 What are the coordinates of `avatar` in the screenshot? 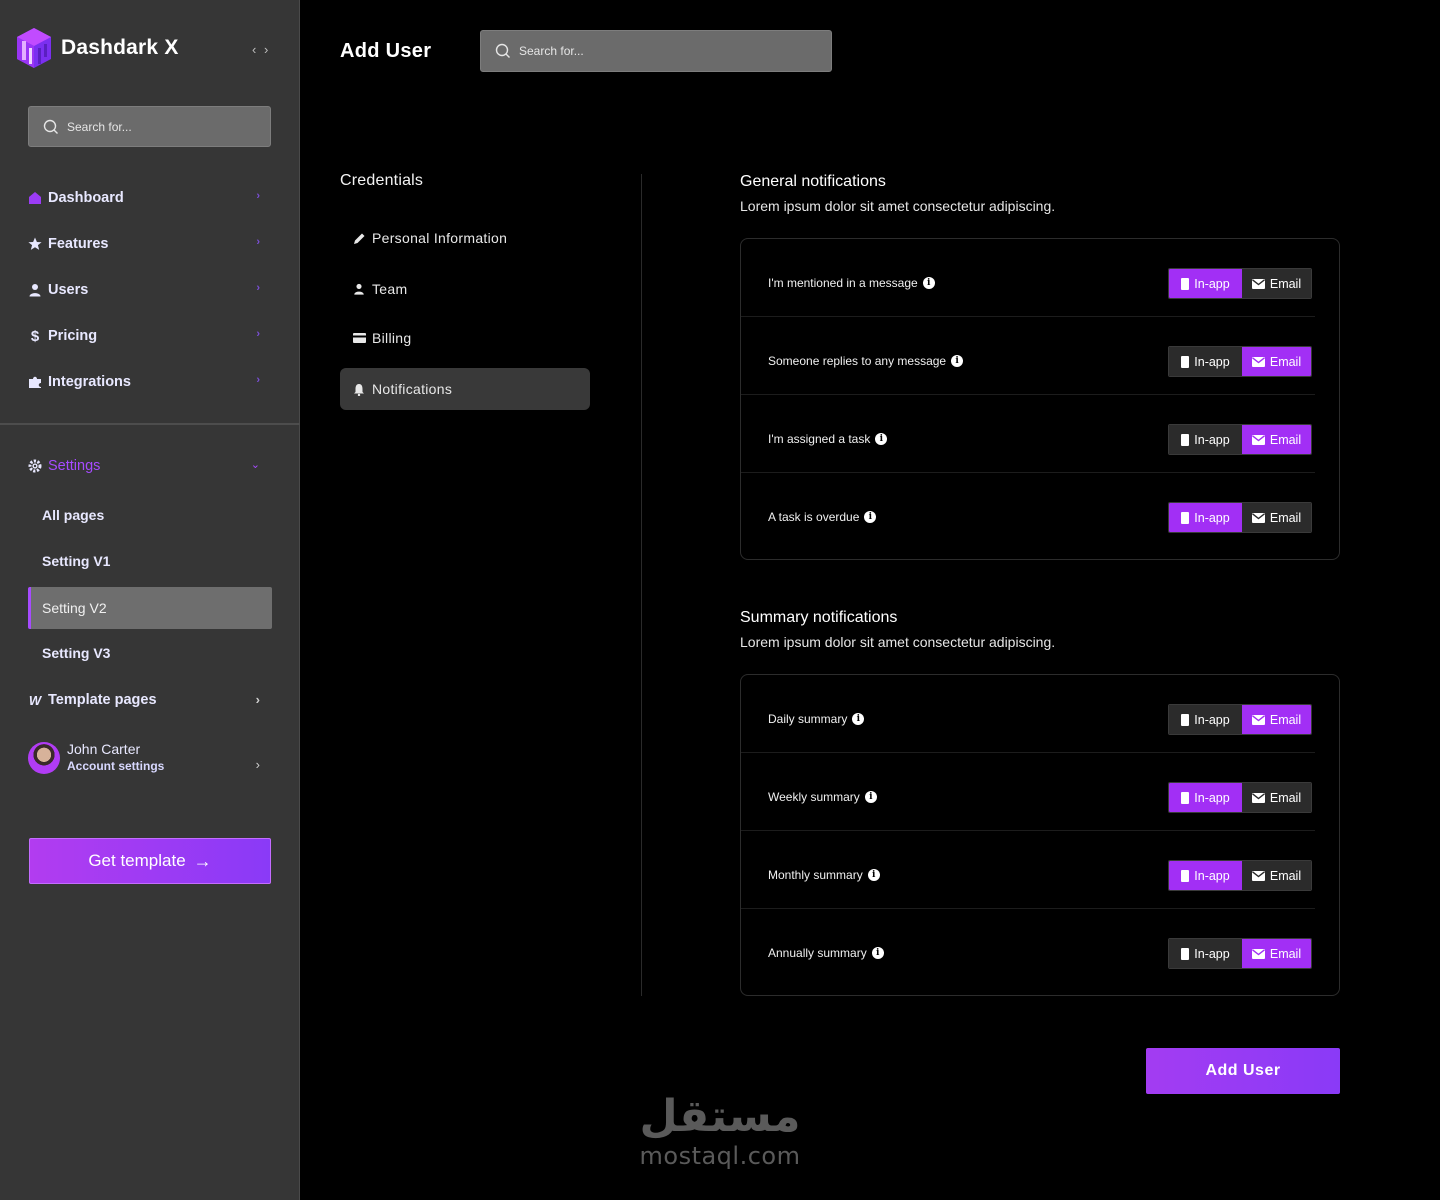 It's located at (44, 758).